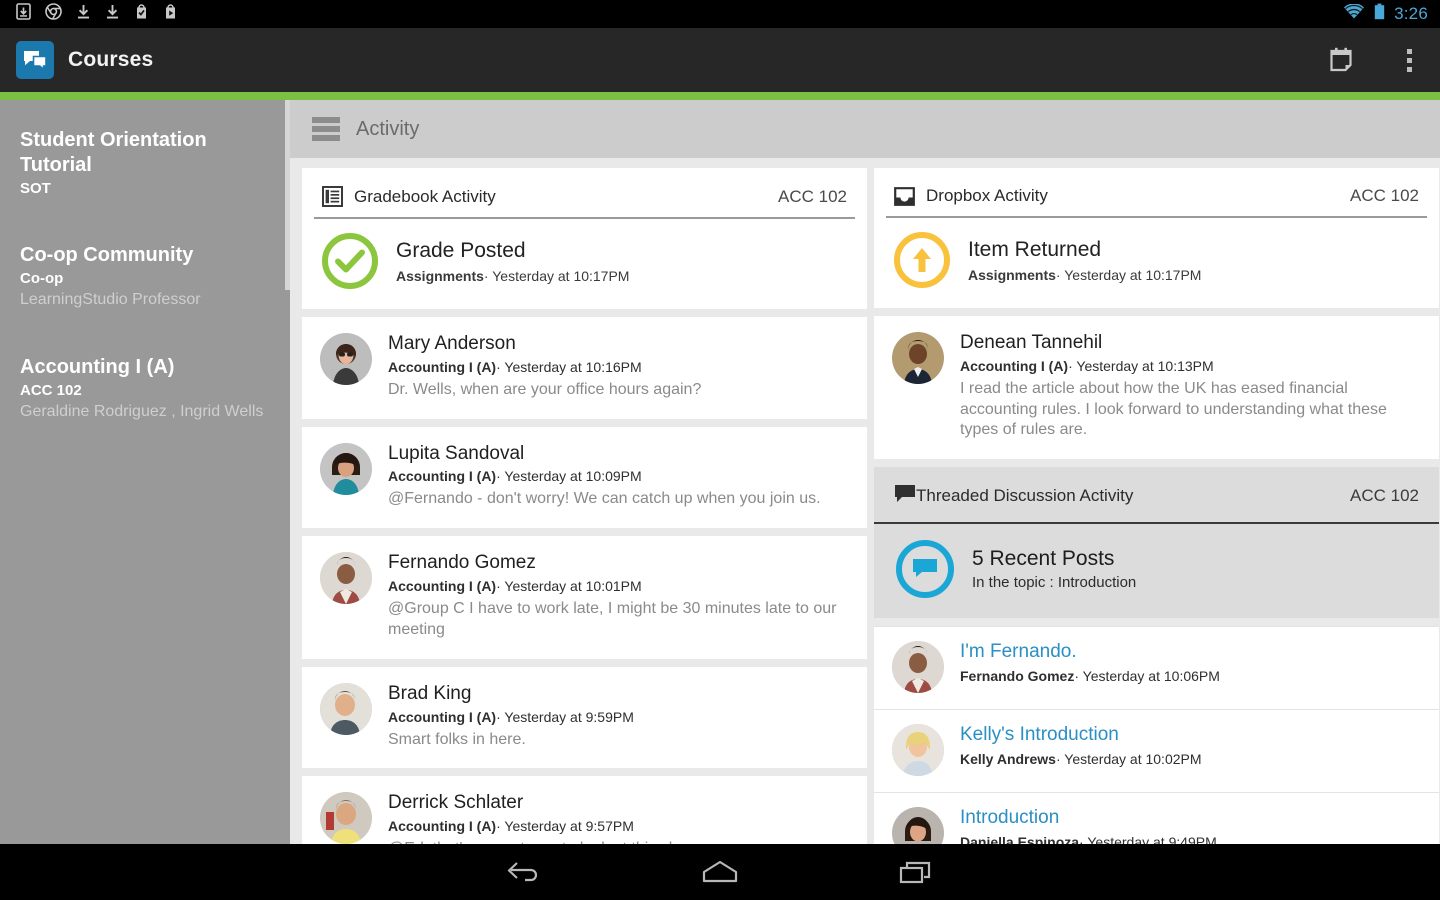 The image size is (1440, 900). Describe the element at coordinates (1035, 249) in the screenshot. I see `entry-title: Item Returned` at that location.